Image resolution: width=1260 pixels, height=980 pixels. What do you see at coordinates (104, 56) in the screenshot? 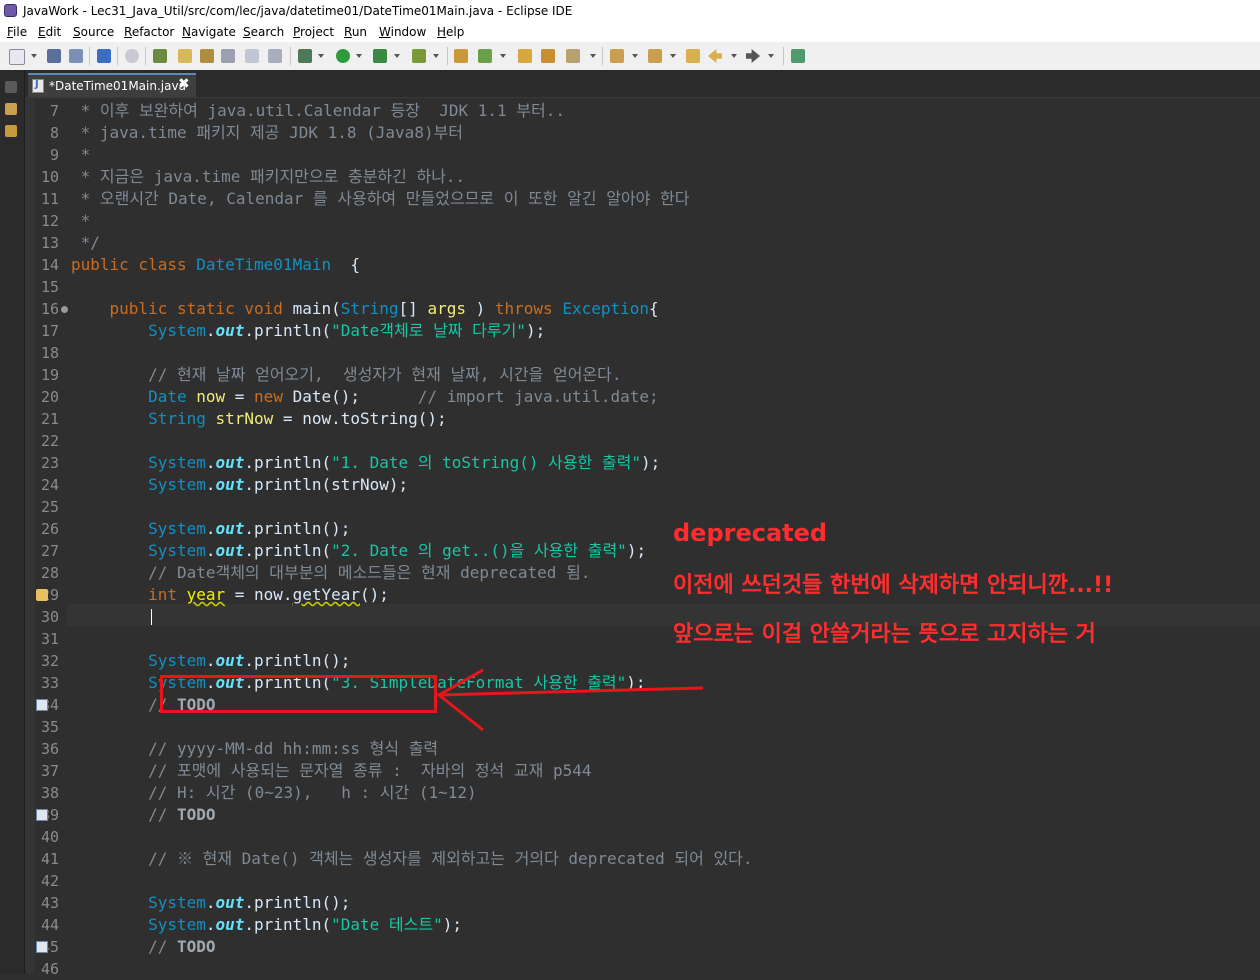
I see `terminal-icon` at bounding box center [104, 56].